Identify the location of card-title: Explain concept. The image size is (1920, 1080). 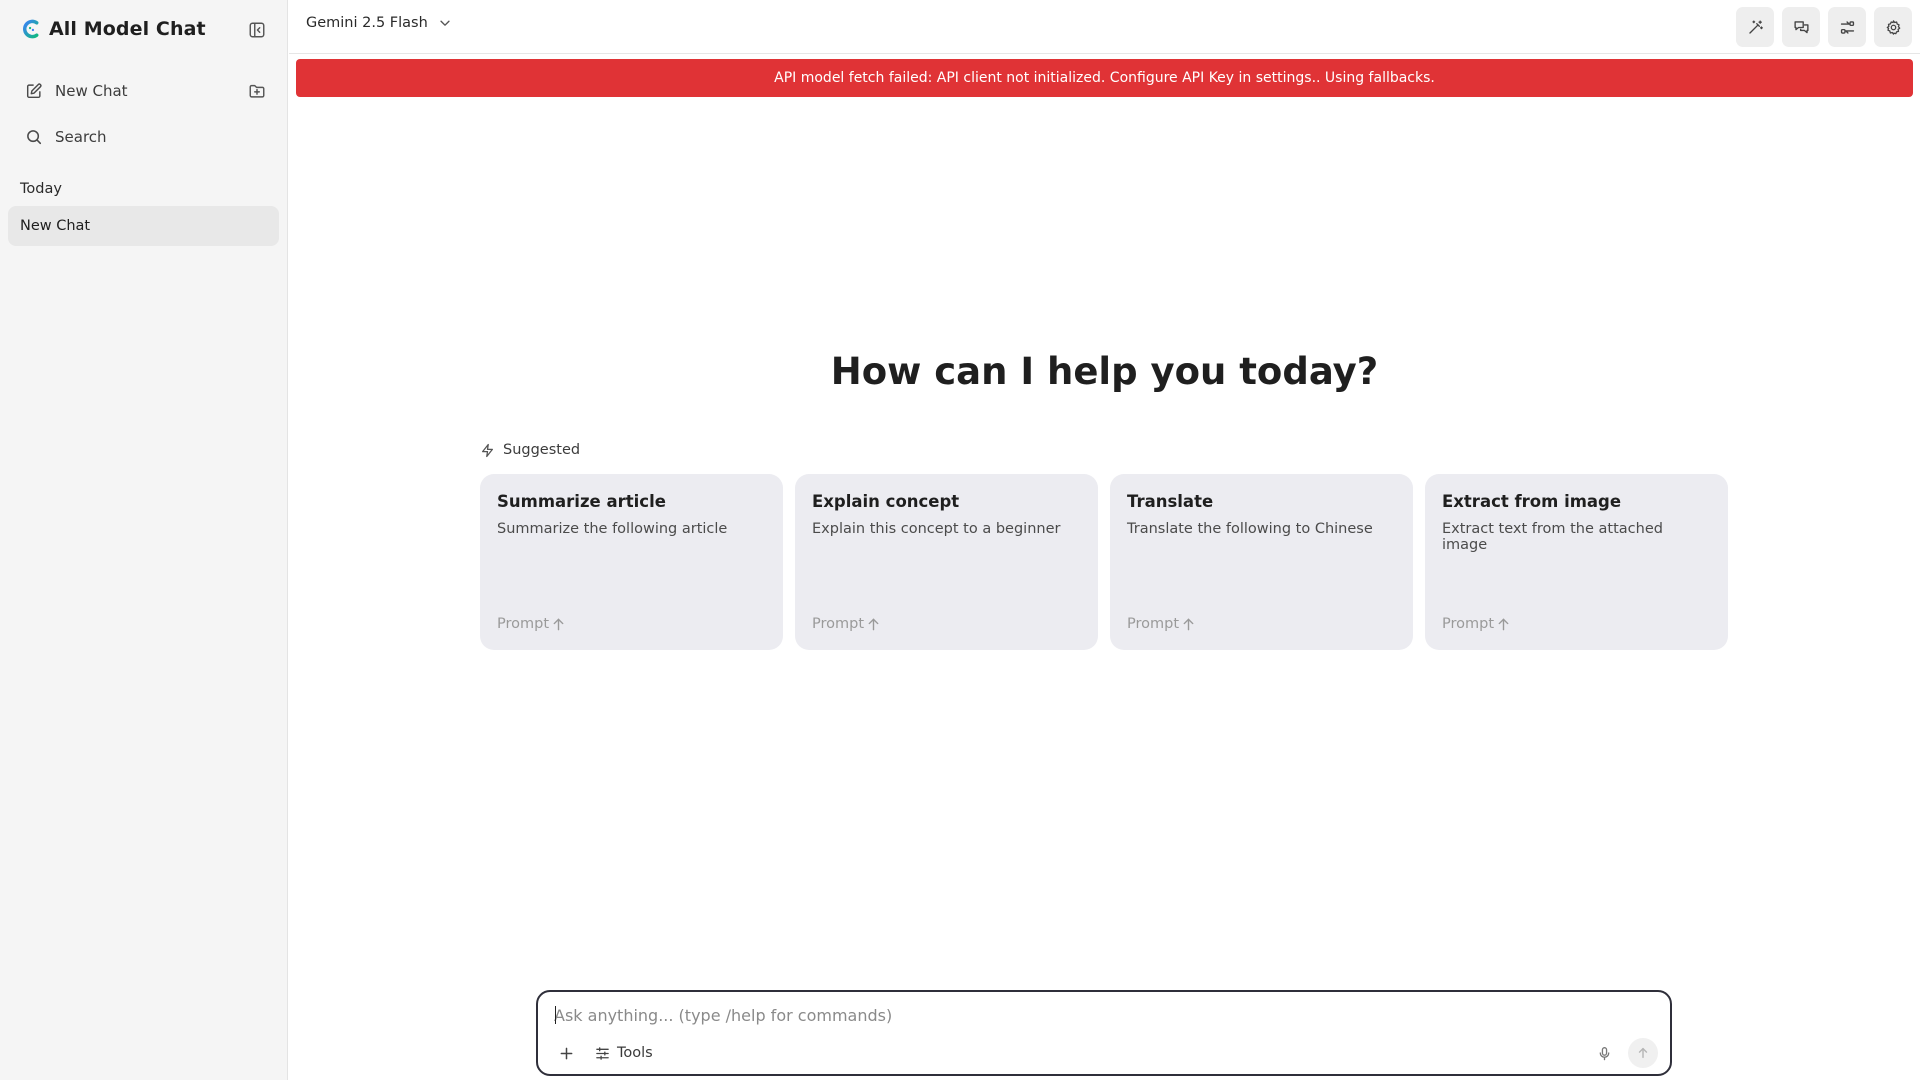
(886, 501).